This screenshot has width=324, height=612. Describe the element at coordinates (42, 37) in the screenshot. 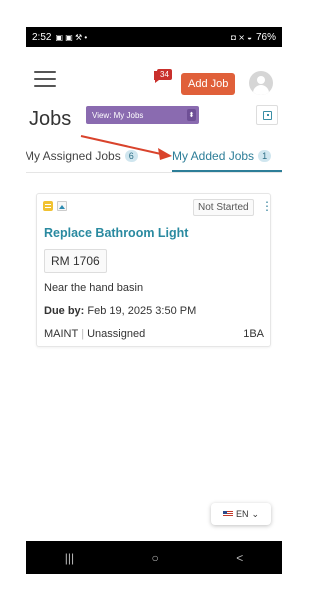

I see `status-time: 2:52` at that location.